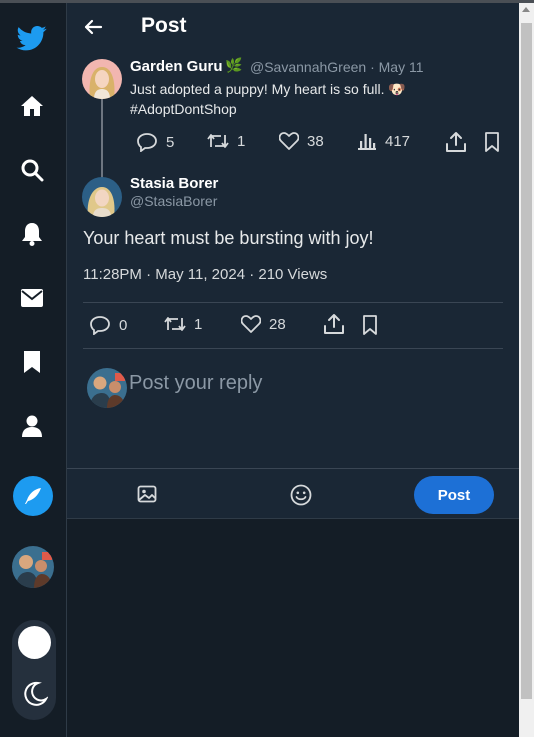  I want to click on home-icon, so click(32, 106).